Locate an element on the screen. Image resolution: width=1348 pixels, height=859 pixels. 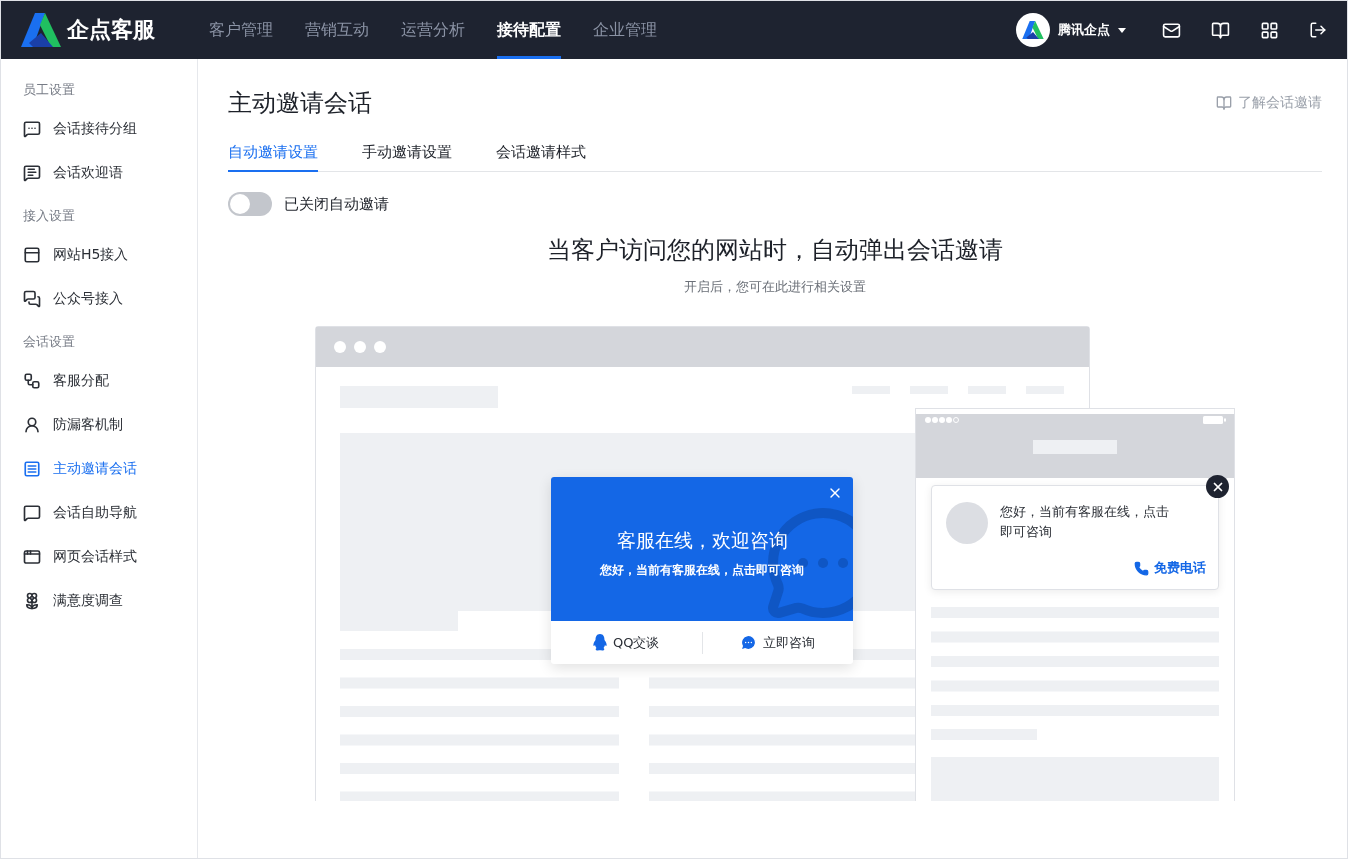
mail-icon is located at coordinates (1171, 30).